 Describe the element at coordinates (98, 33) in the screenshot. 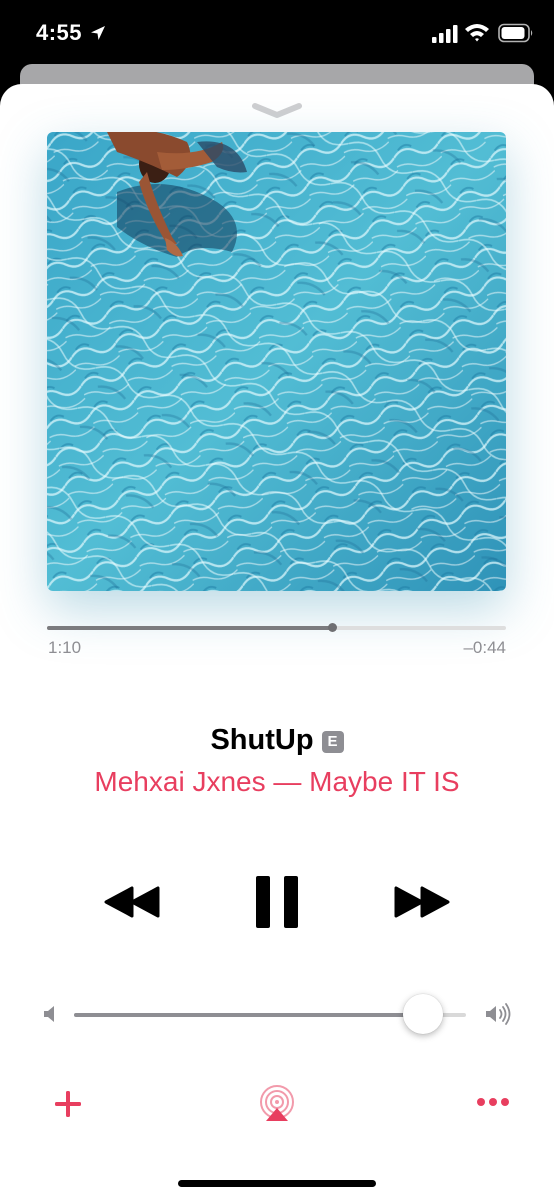

I see `location-icon` at that location.